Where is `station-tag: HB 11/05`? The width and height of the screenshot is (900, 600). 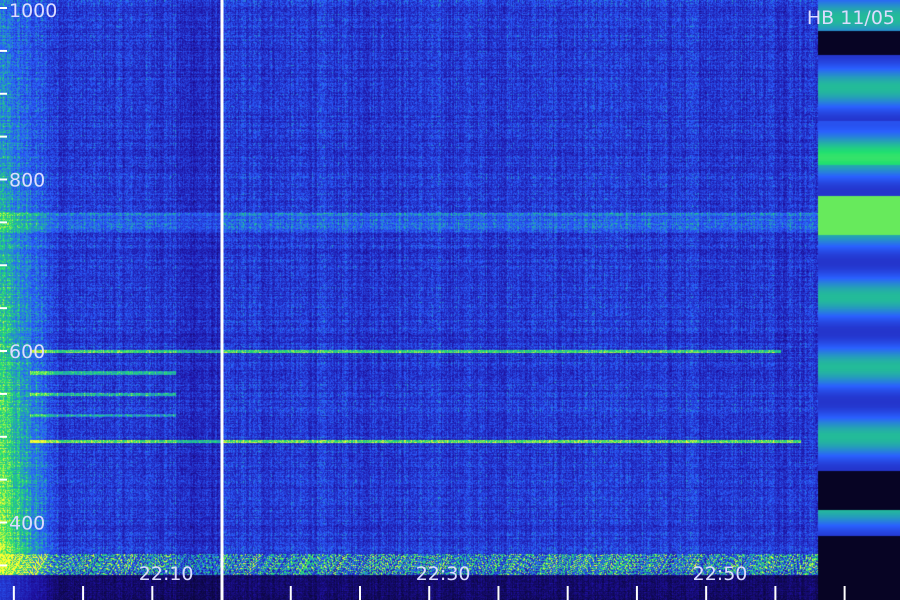 station-tag: HB 11/05 is located at coordinates (851, 18).